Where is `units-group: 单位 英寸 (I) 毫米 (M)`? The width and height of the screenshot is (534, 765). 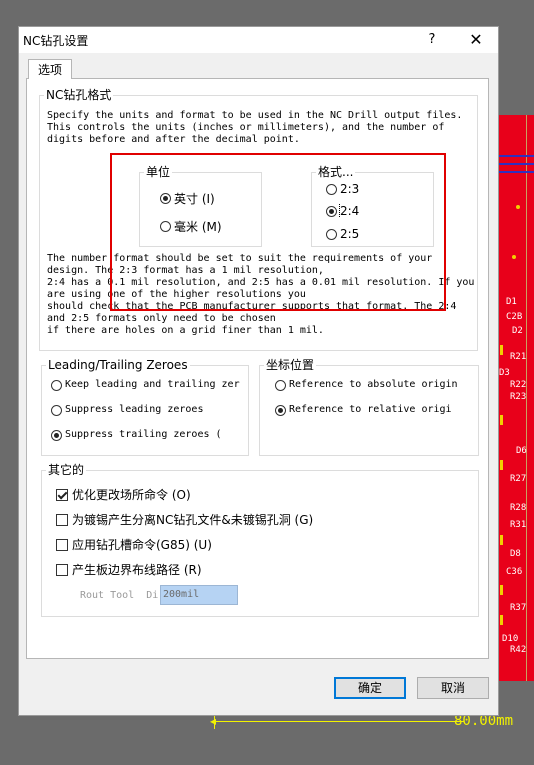
units-group: 单位 英寸 (I) 毫米 (M) is located at coordinates (200, 205).